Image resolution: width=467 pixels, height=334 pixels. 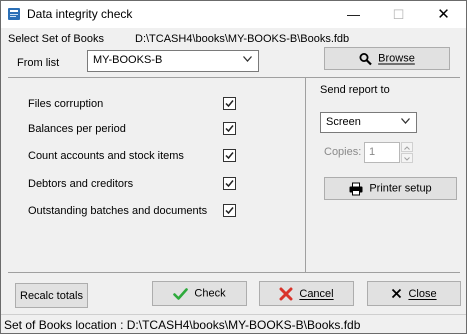 What do you see at coordinates (443, 14) in the screenshot?
I see `close-window-button: ✕` at bounding box center [443, 14].